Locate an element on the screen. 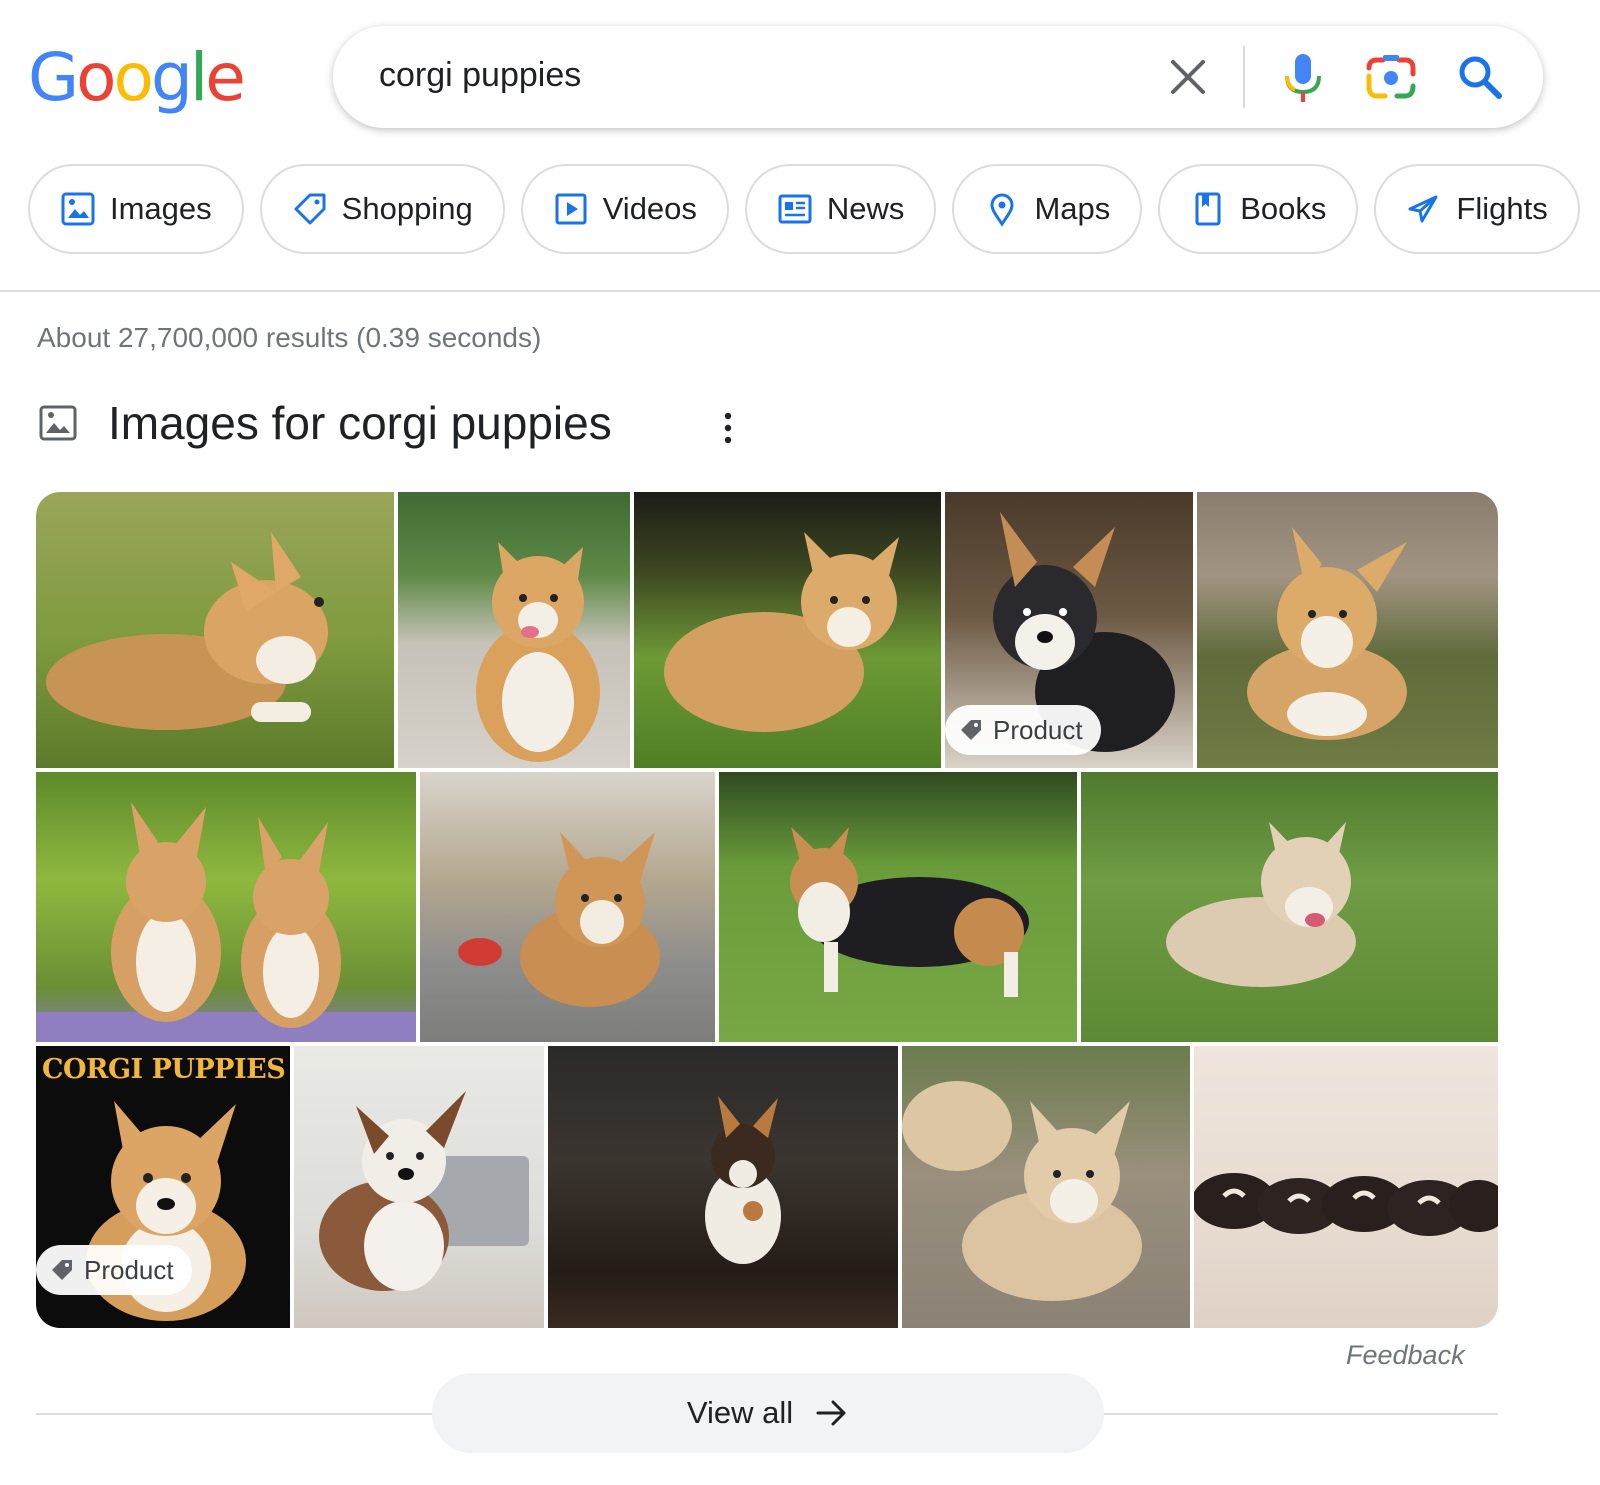  more-vert-icon is located at coordinates (728, 428).